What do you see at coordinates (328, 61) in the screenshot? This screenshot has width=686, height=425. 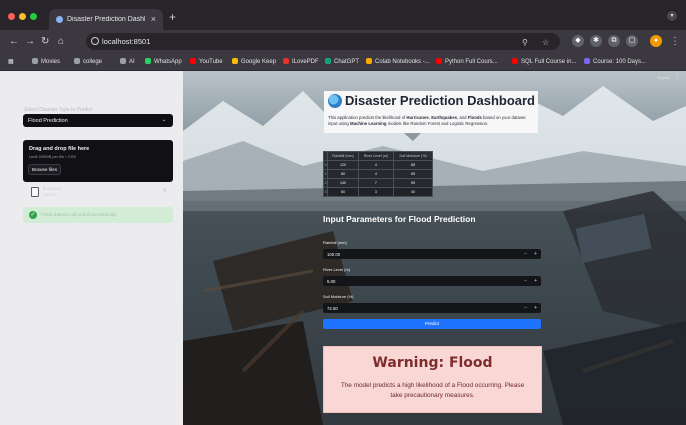 I see `chatgpt-icon` at bounding box center [328, 61].